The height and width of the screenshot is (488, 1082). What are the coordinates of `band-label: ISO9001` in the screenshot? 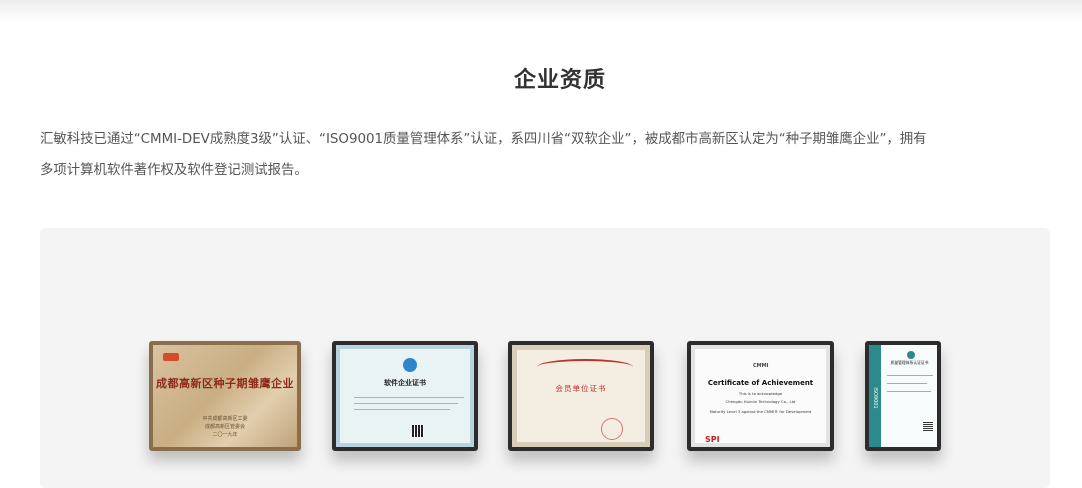 It's located at (875, 398).